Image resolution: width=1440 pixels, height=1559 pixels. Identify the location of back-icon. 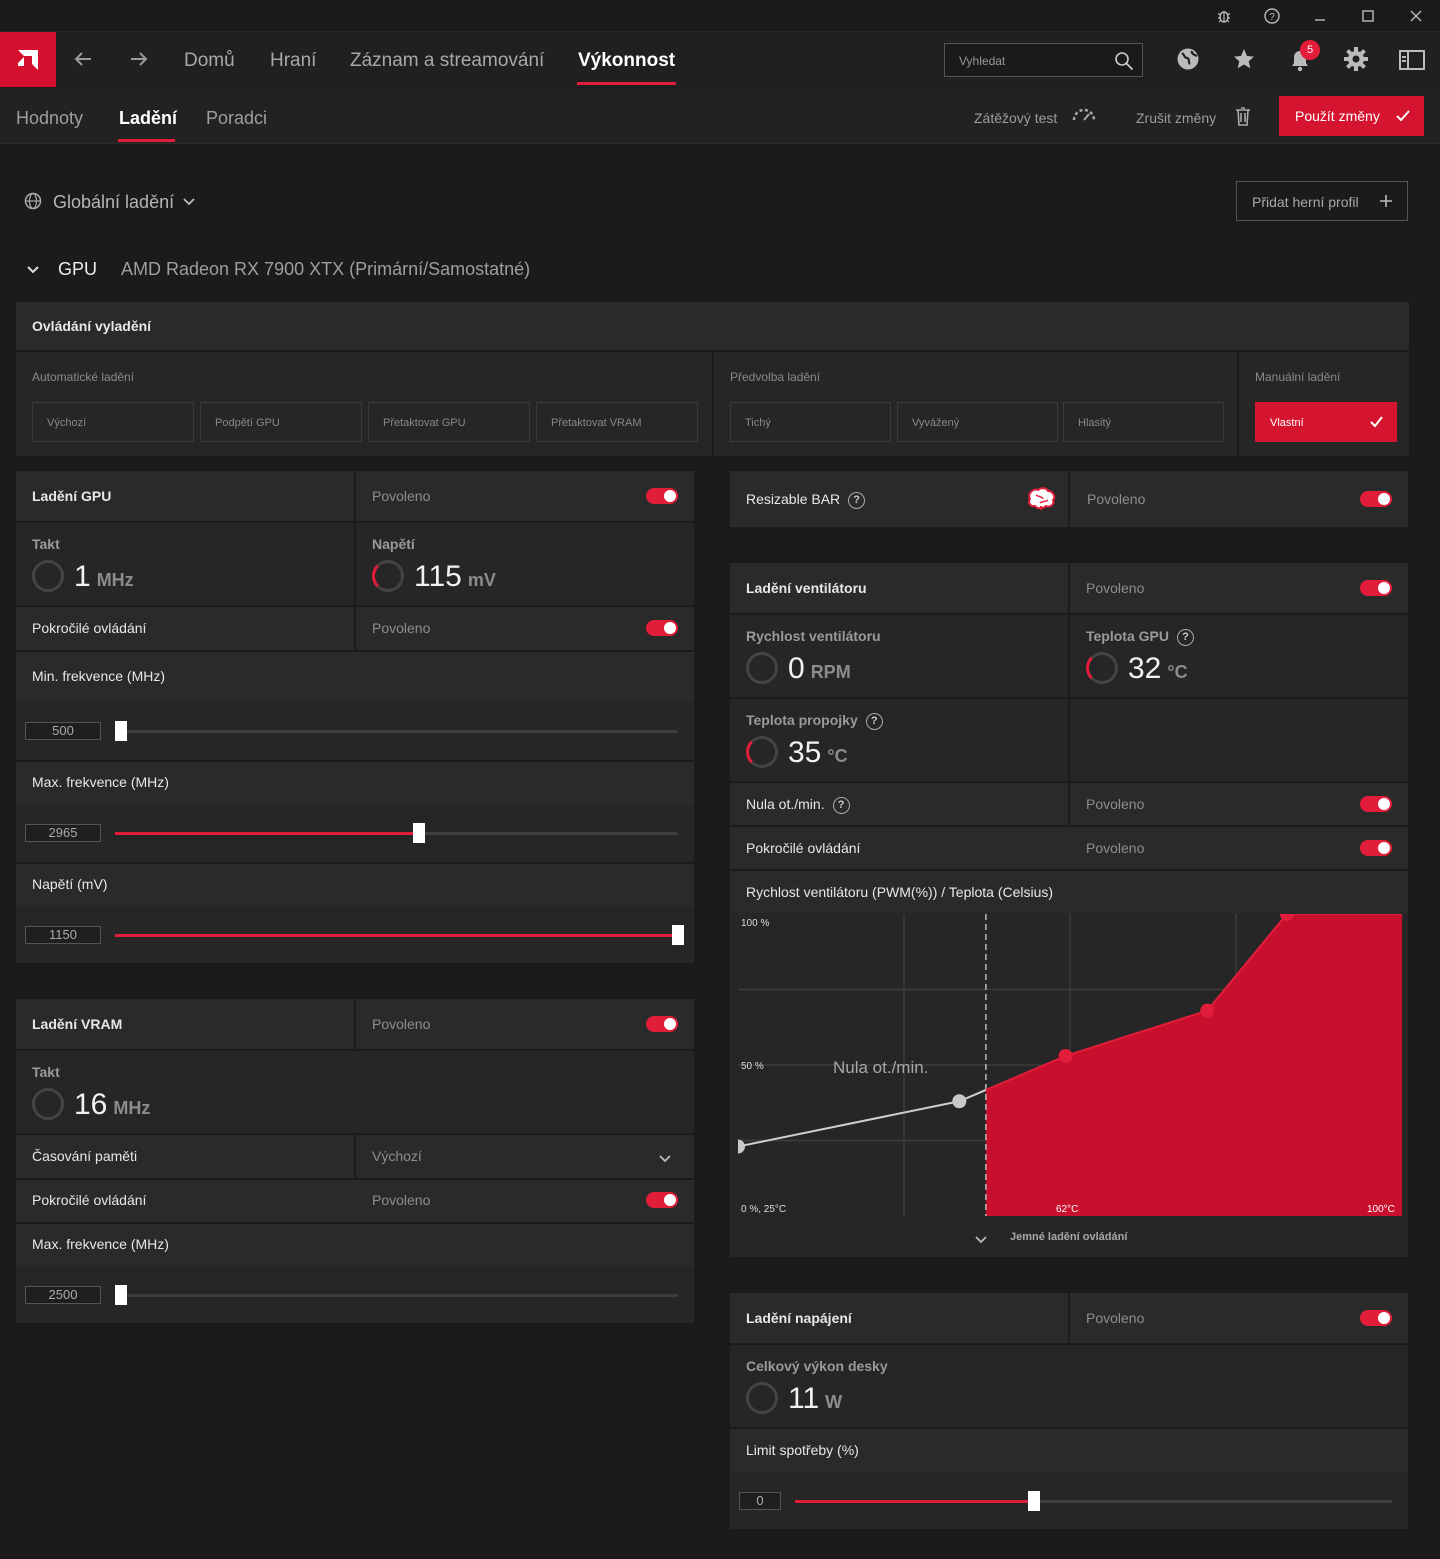
(83, 61).